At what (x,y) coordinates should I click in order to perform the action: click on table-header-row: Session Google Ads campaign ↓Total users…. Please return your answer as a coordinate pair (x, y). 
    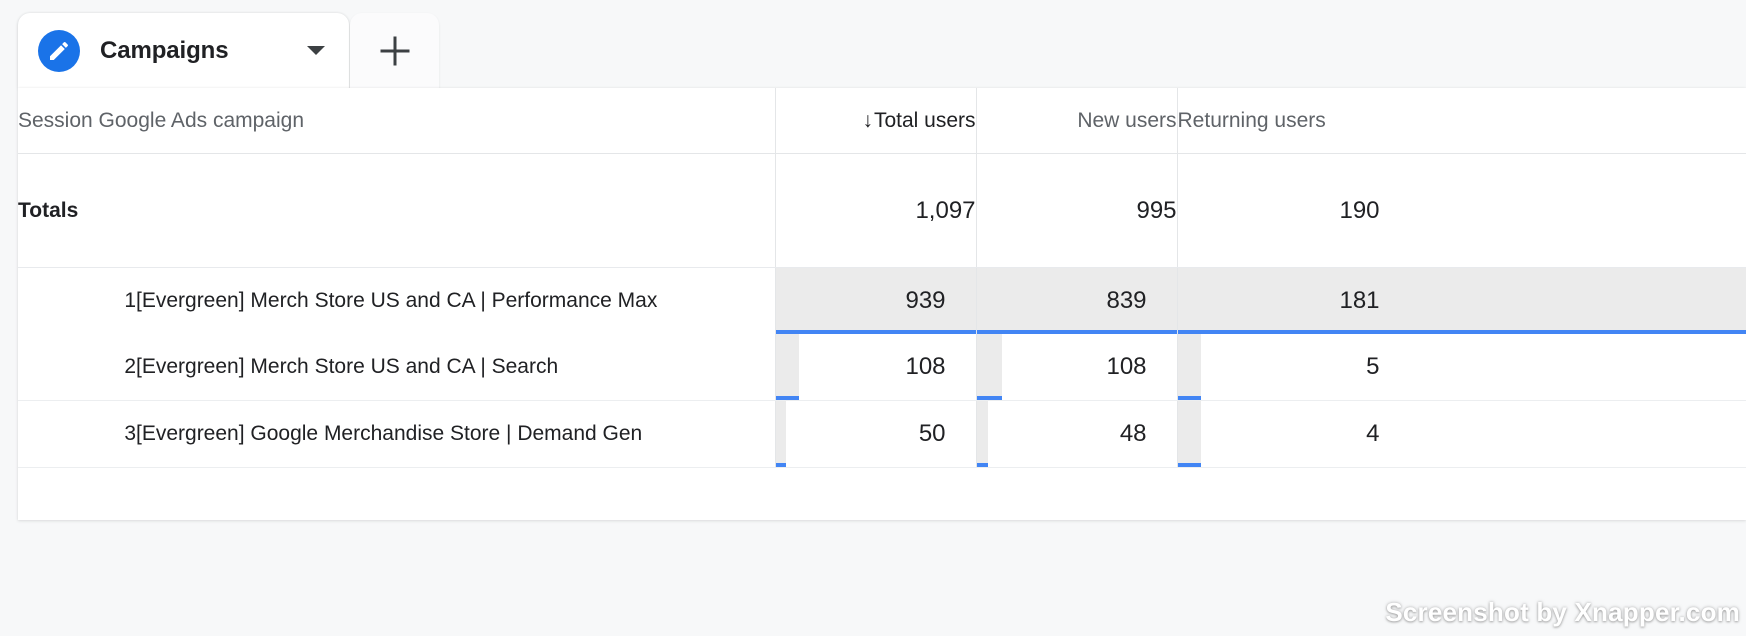
    Looking at the image, I should click on (882, 121).